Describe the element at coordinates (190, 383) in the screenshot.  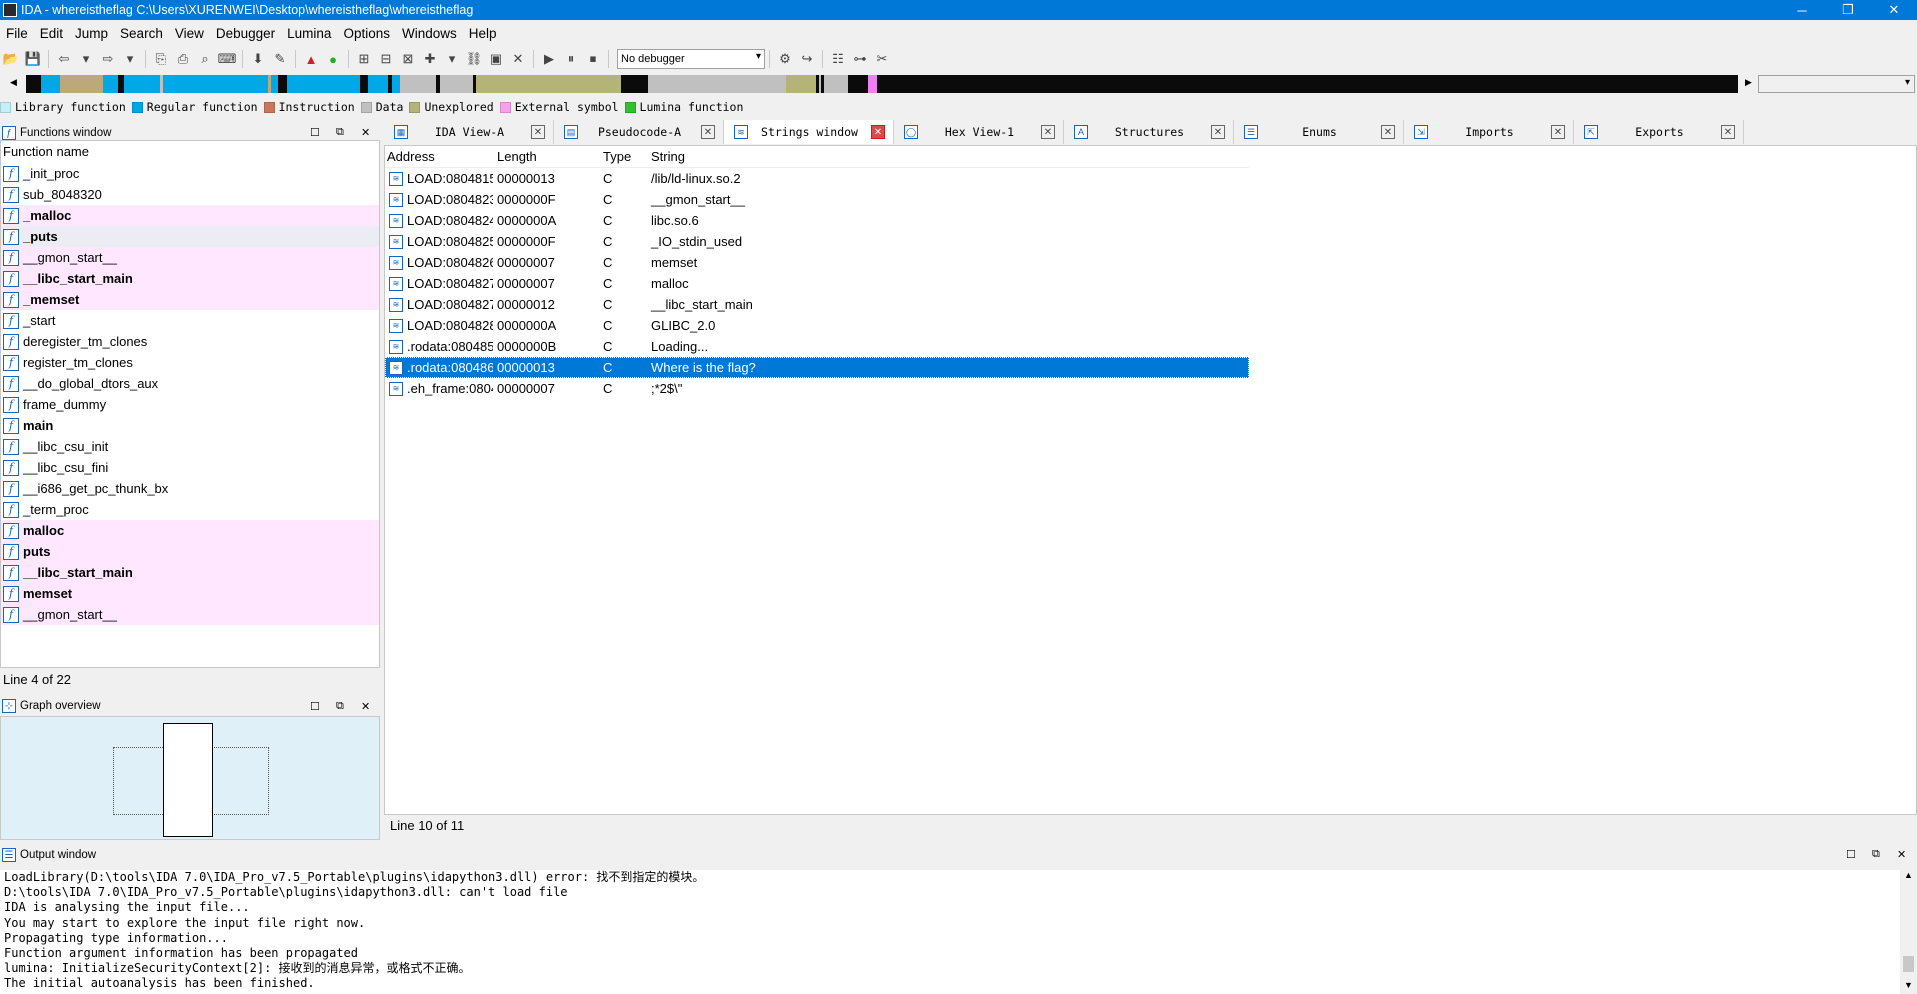
I see `function-row: f __do_global_dtors_aux` at that location.